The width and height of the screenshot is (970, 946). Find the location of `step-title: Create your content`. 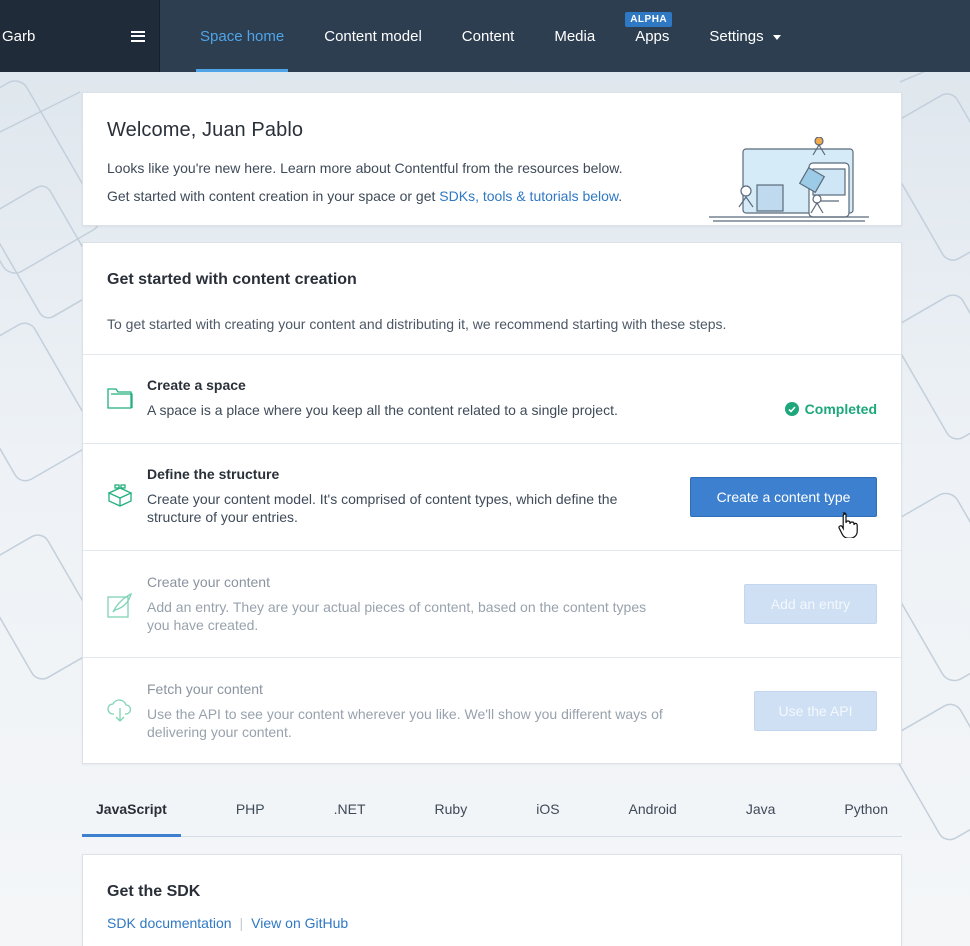

step-title: Create your content is located at coordinates (208, 582).